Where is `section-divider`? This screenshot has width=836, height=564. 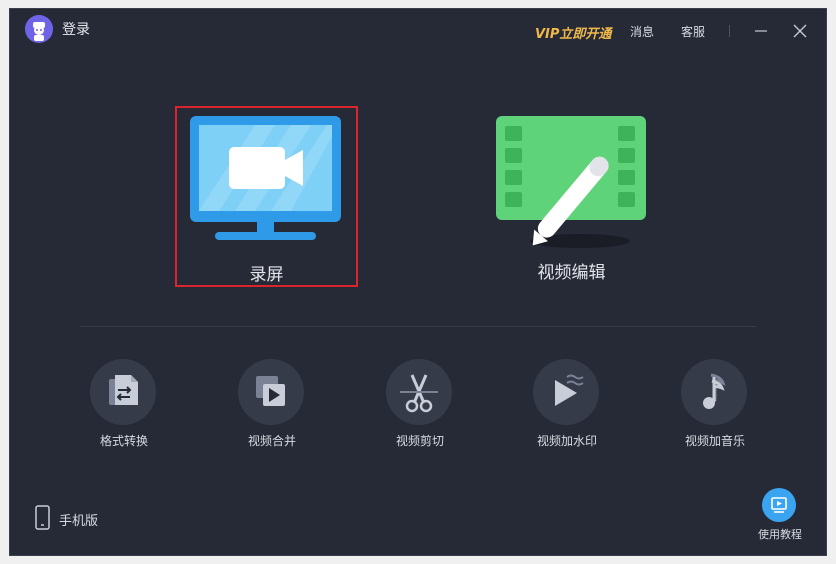 section-divider is located at coordinates (418, 326).